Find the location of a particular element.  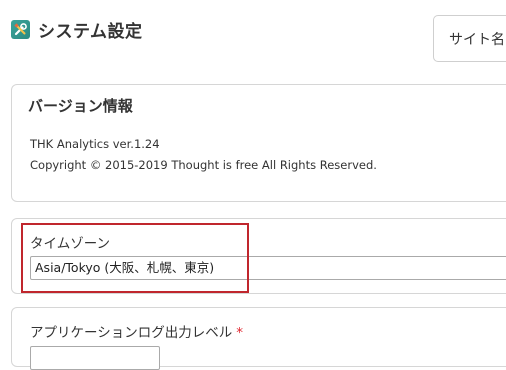

log-level-label: アプリケーションログ出力レベル * is located at coordinates (136, 331).